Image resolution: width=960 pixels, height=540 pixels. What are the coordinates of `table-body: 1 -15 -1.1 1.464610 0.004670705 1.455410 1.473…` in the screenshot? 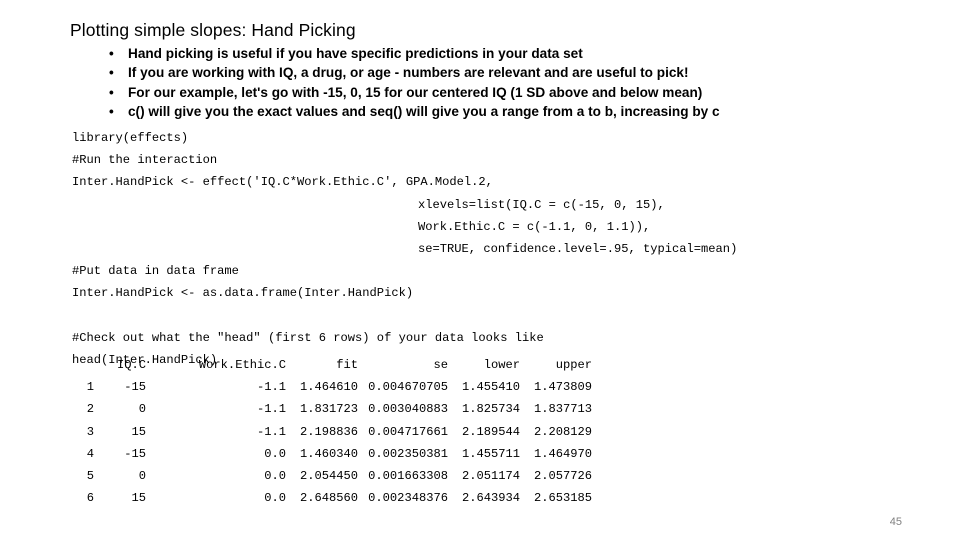 It's located at (332, 442).